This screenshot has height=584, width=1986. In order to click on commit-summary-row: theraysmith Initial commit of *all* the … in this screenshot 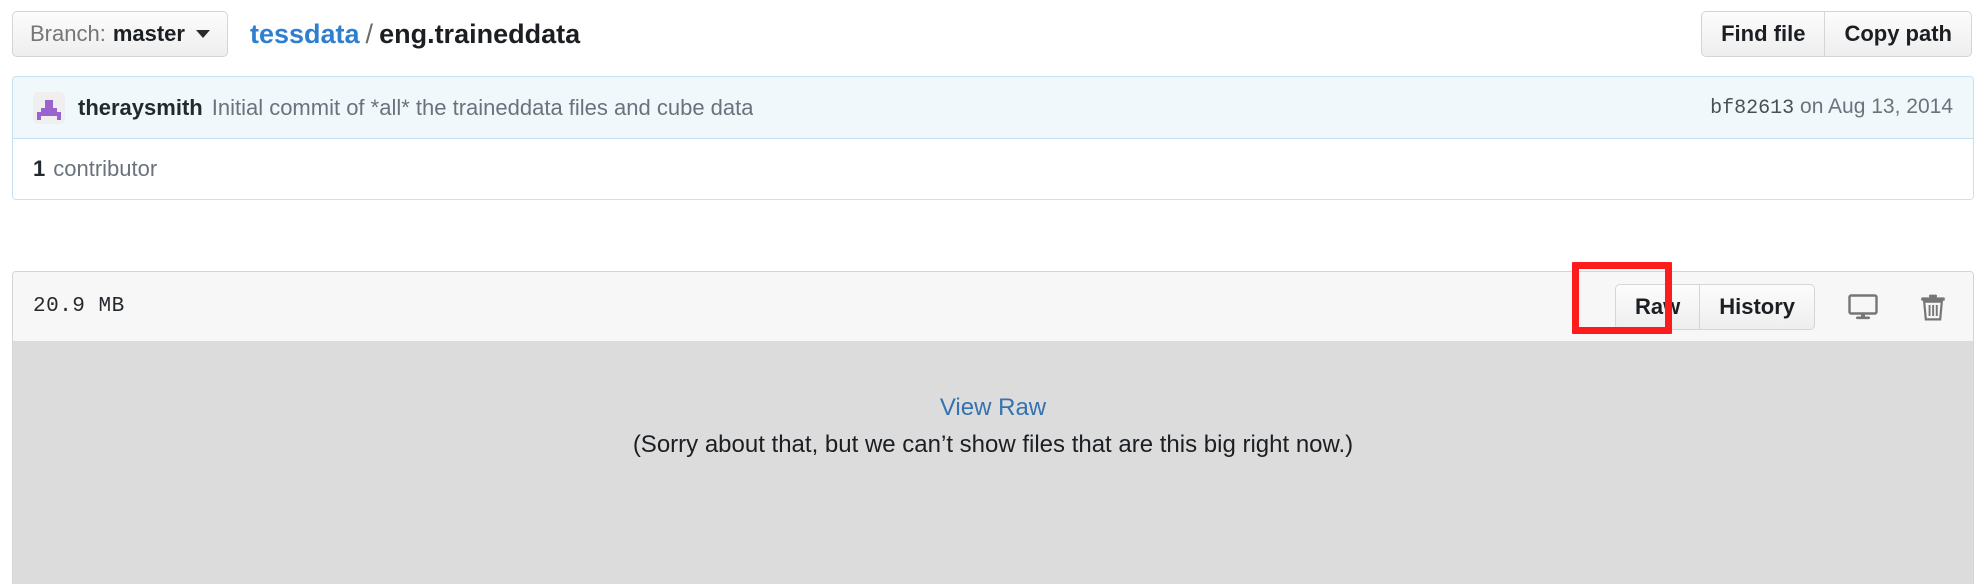, I will do `click(993, 108)`.